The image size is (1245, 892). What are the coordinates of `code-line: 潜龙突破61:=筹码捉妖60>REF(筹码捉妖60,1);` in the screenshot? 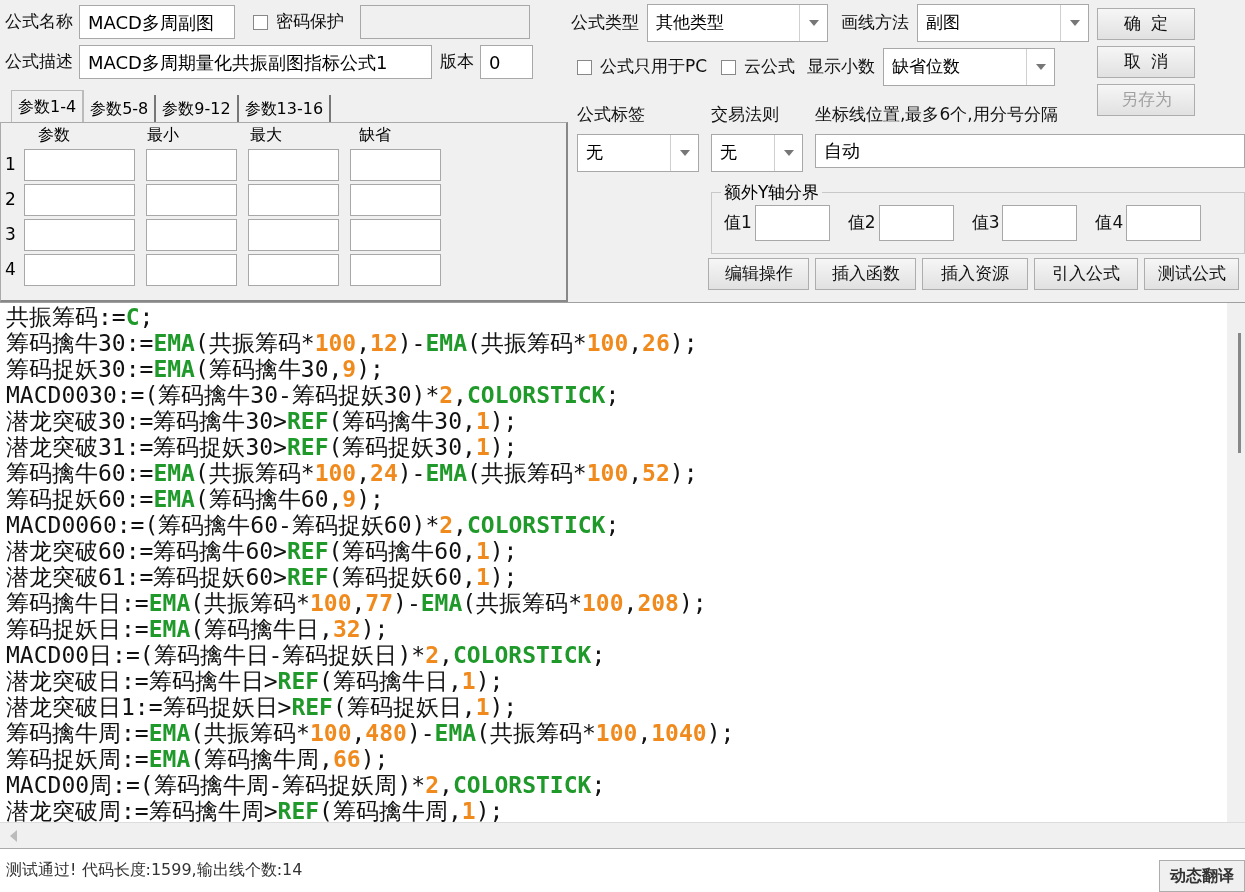 It's located at (262, 577).